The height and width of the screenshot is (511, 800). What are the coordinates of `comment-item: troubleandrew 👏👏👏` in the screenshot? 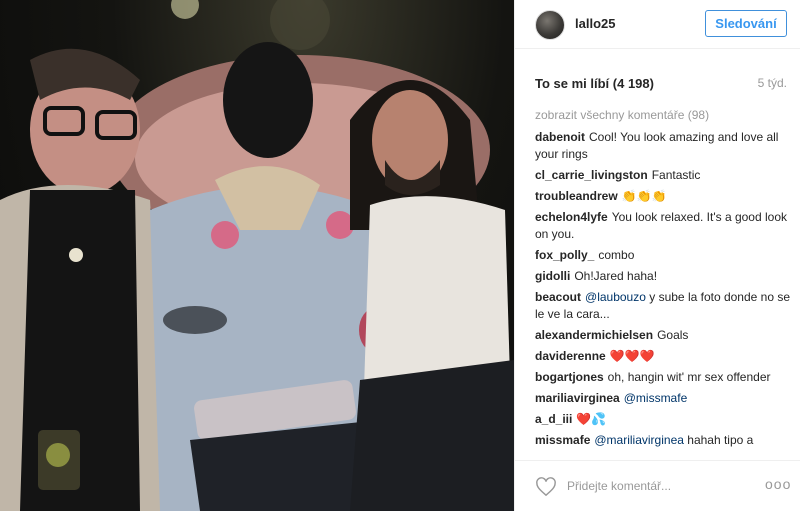 It's located at (666, 196).